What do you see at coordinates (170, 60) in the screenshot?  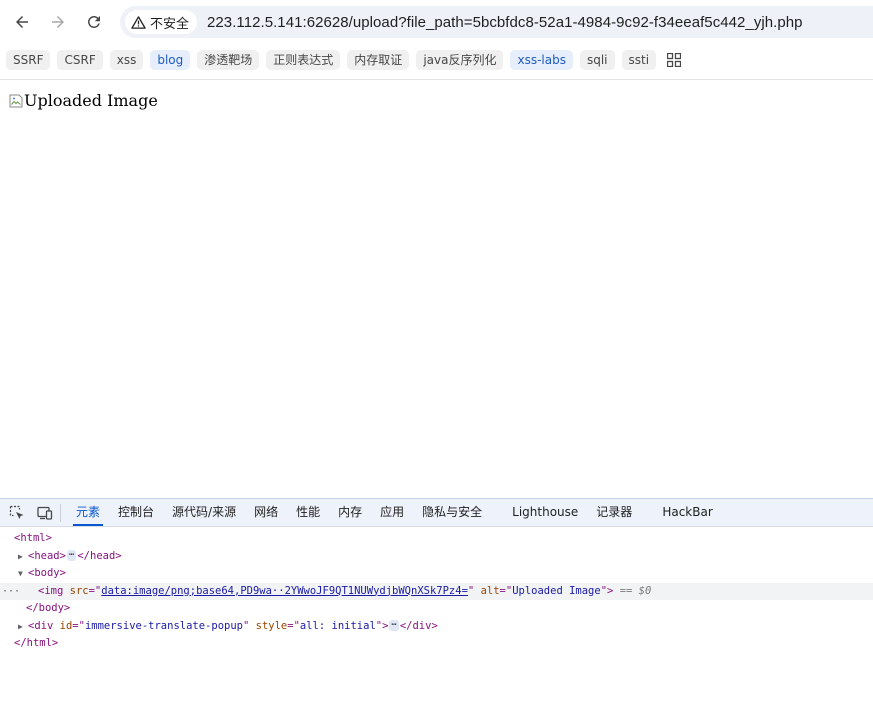 I see `bookmark-item: blog` at bounding box center [170, 60].